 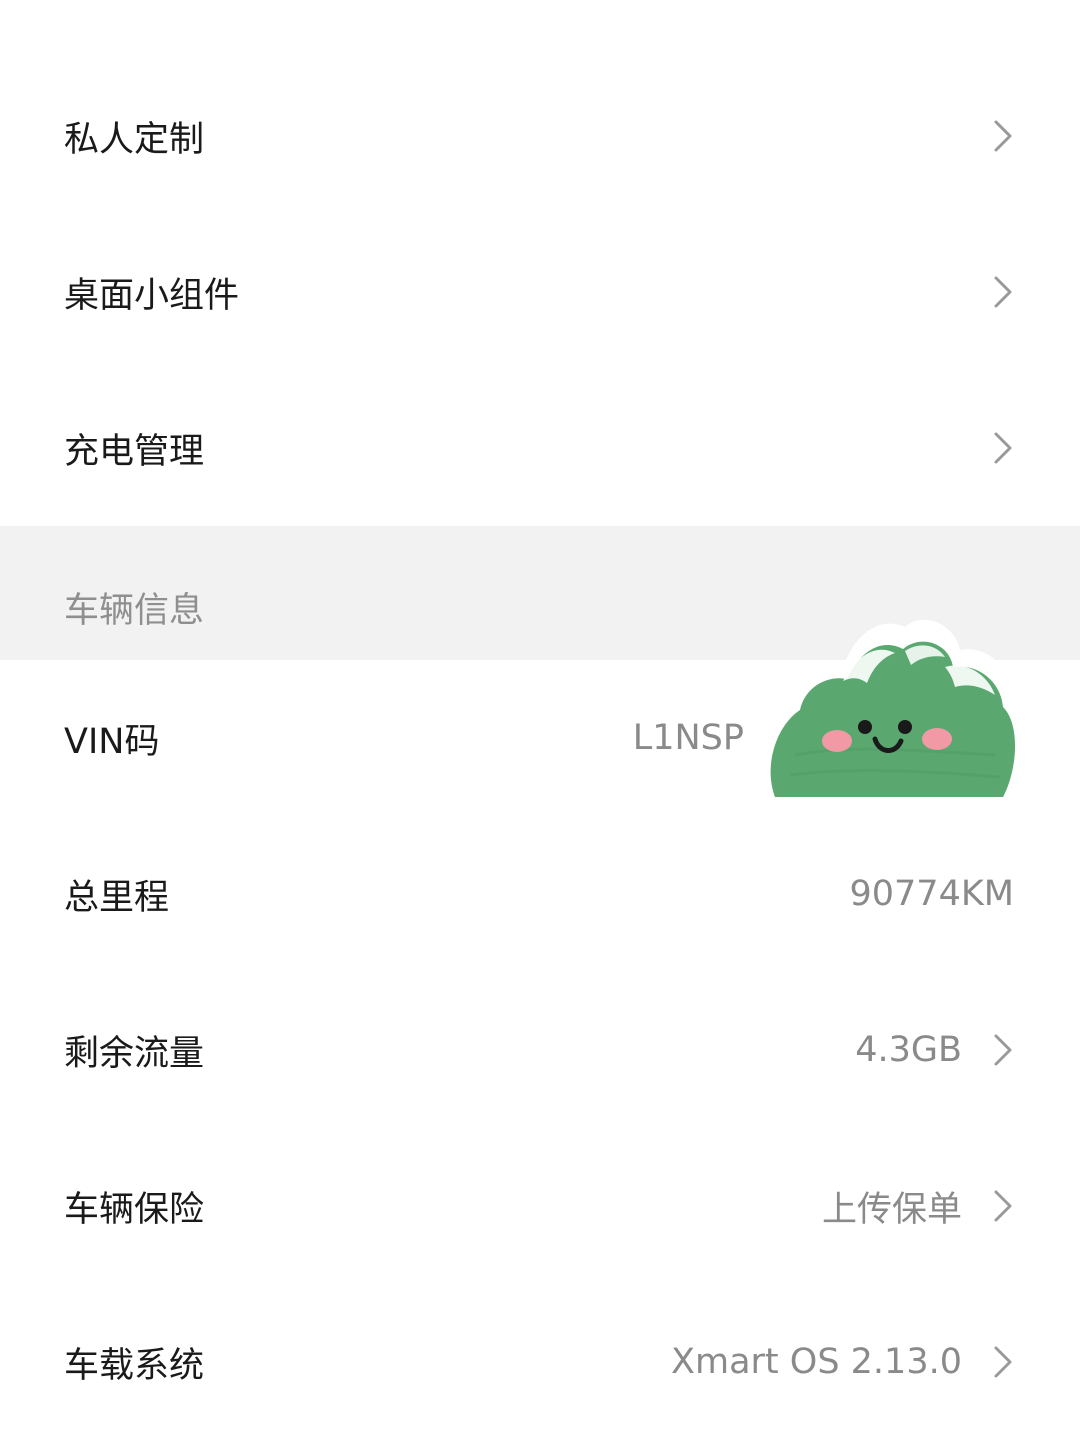 What do you see at coordinates (908, 1050) in the screenshot?
I see `data-remaining-value: 4.3GB` at bounding box center [908, 1050].